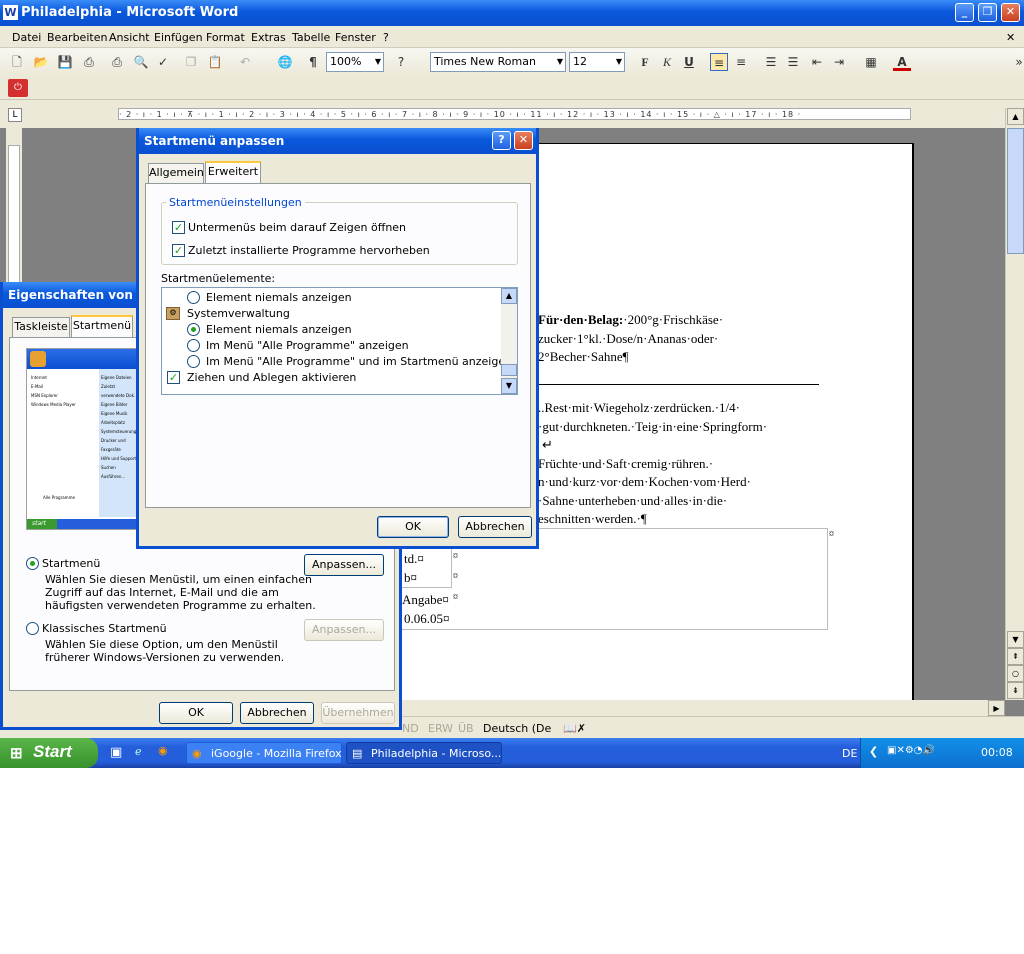 The image size is (1024, 954). What do you see at coordinates (1015, 116) in the screenshot?
I see `scroll-up-icon: ▲` at bounding box center [1015, 116].